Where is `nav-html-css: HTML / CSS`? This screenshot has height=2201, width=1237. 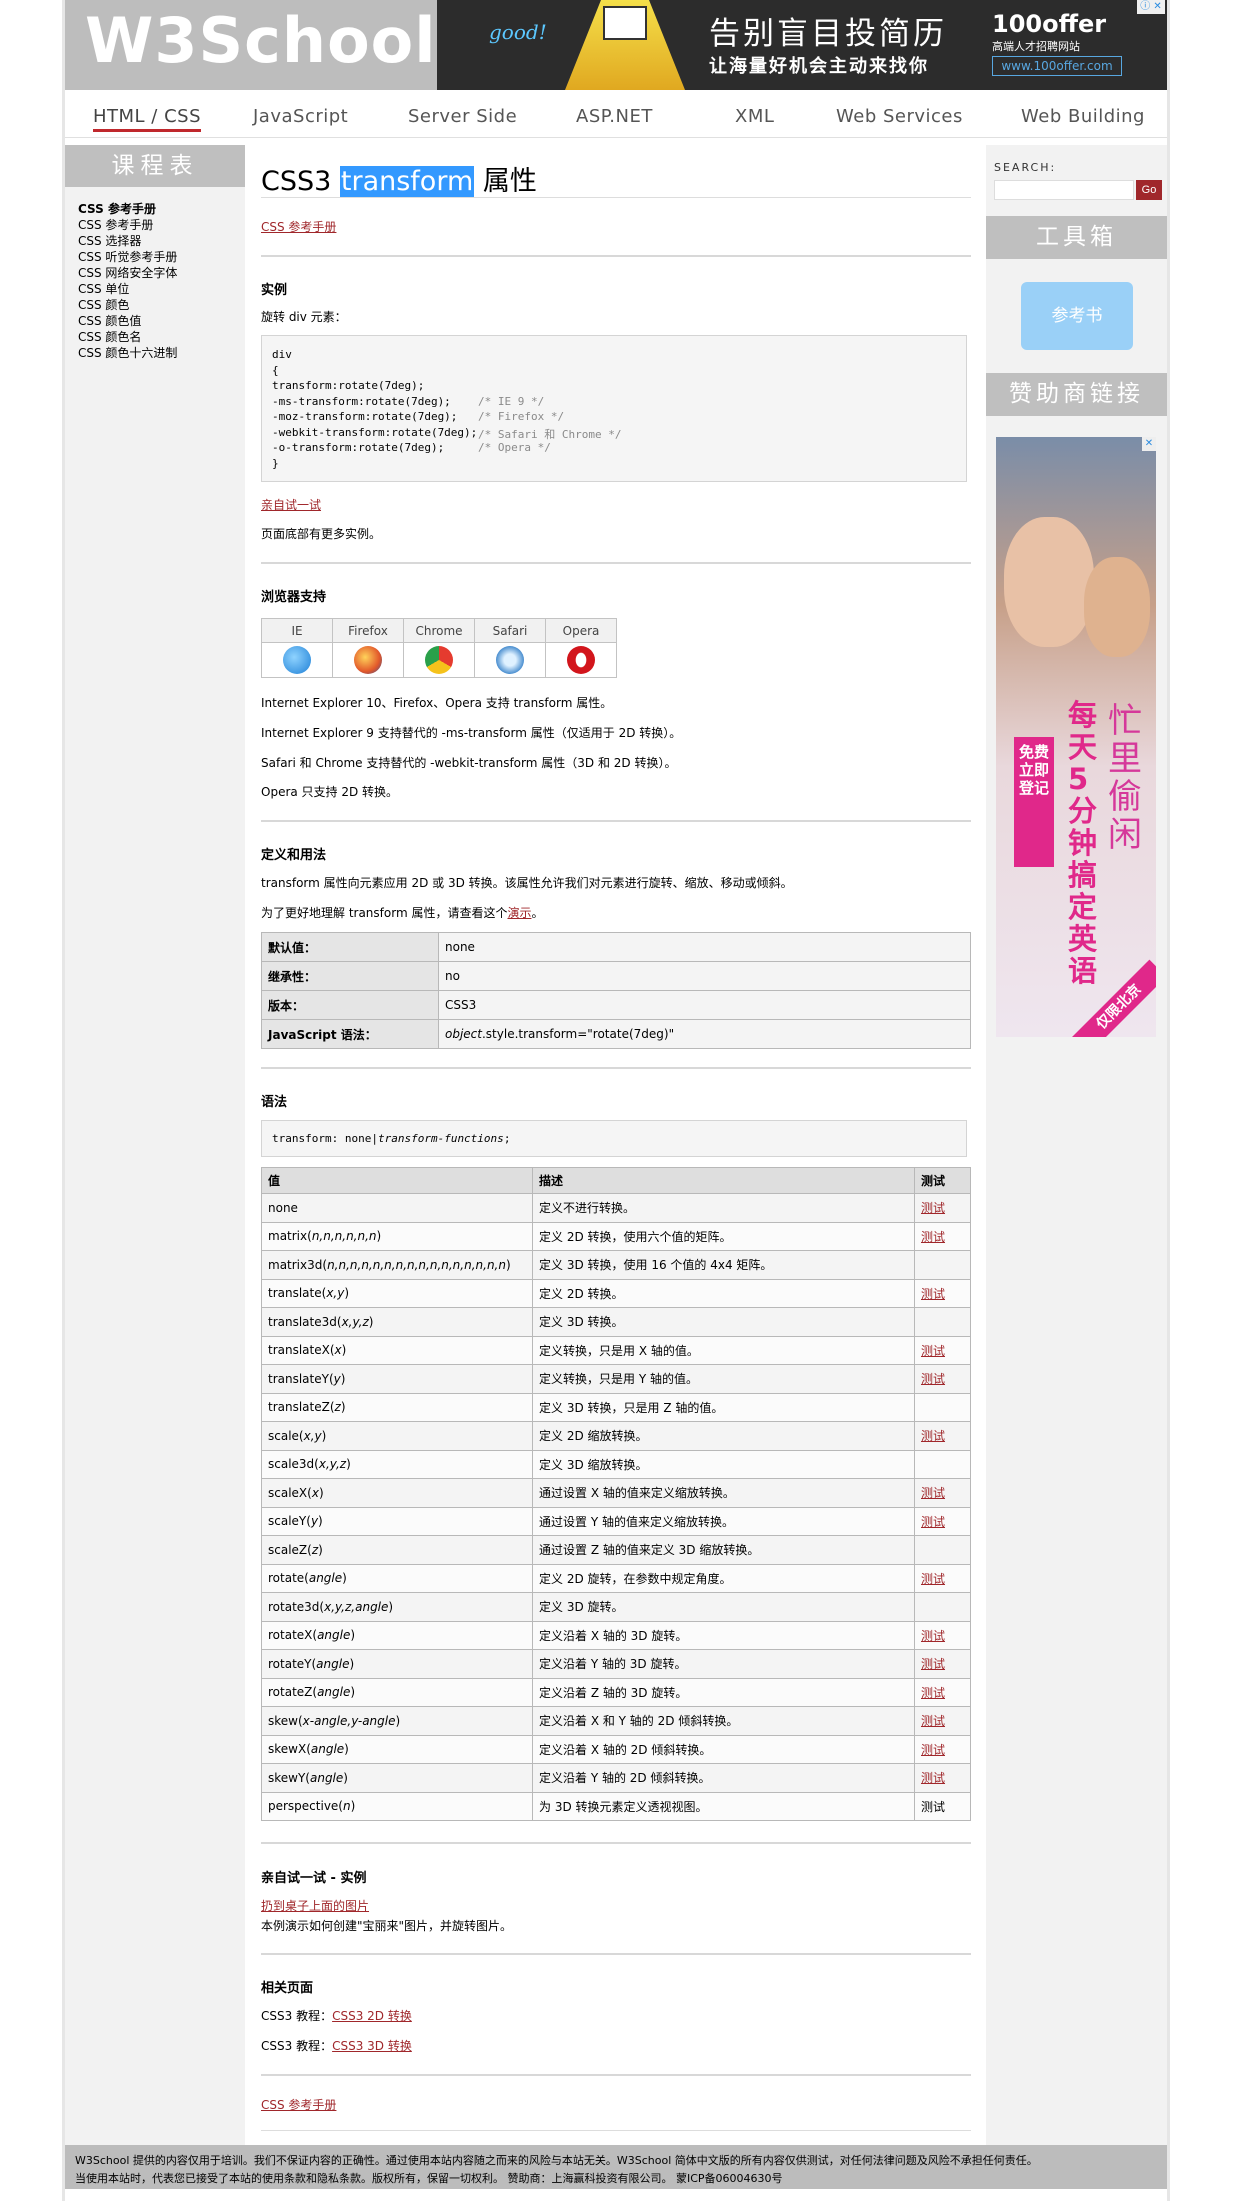
nav-html-css: HTML / CSS is located at coordinates (147, 119).